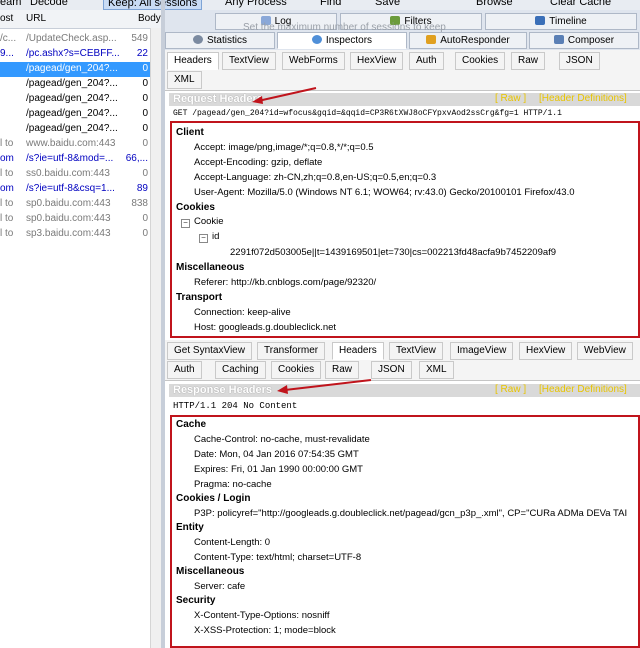  Describe the element at coordinates (291, 351) in the screenshot. I see `resp-tab-transformer: Transformer` at that location.